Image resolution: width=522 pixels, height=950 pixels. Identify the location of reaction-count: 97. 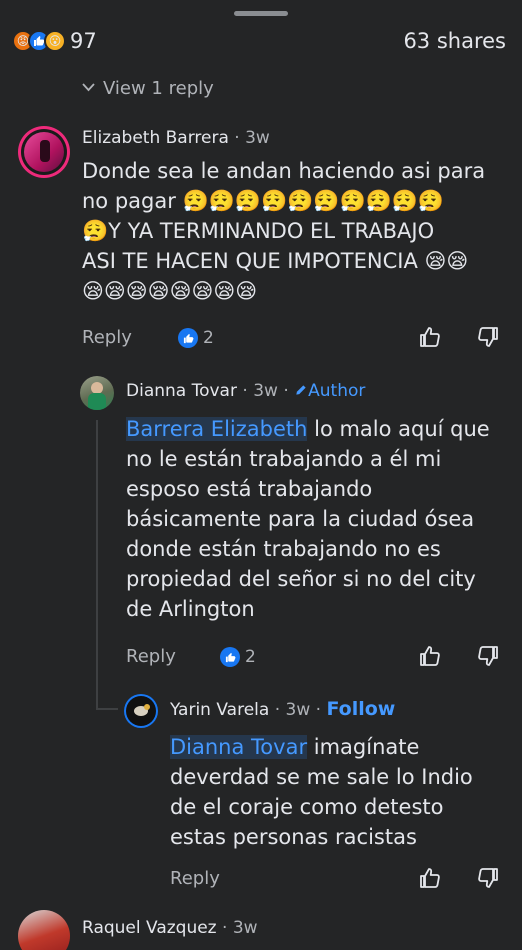
(83, 41).